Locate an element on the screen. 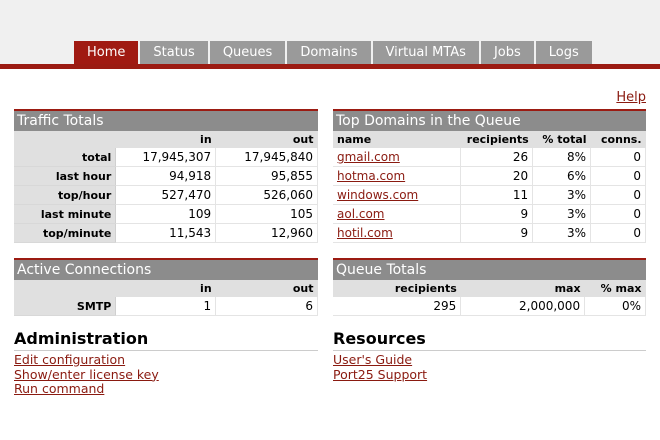 The image size is (660, 440). active-connections-panel: Active Connections in out SMTP 1 6 is located at coordinates (166, 287).